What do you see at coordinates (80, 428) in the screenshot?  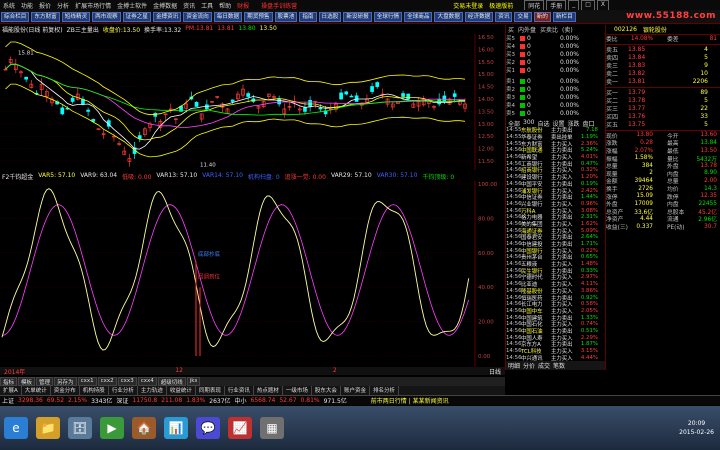 I see `database-icon: 🗄` at bounding box center [80, 428].